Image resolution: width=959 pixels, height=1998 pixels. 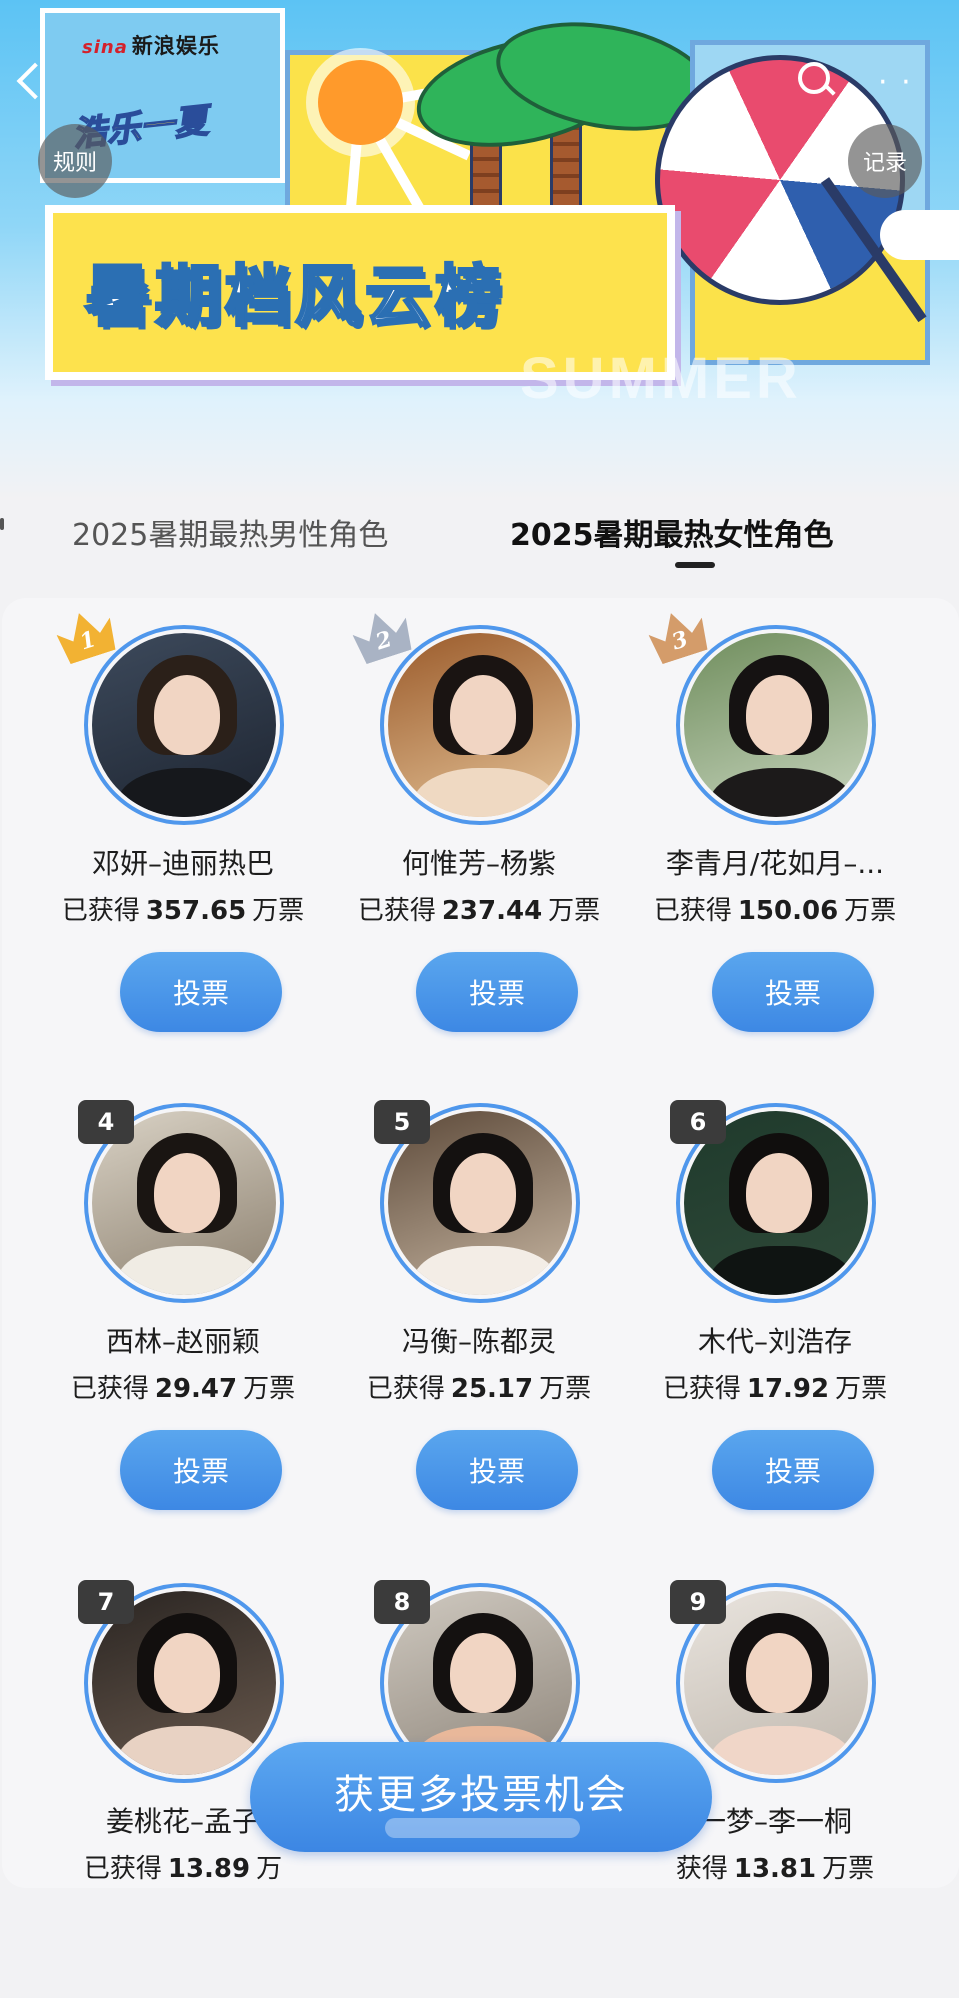 I want to click on candidate-name: 邓妍–迪丽热巴, so click(x=182, y=863).